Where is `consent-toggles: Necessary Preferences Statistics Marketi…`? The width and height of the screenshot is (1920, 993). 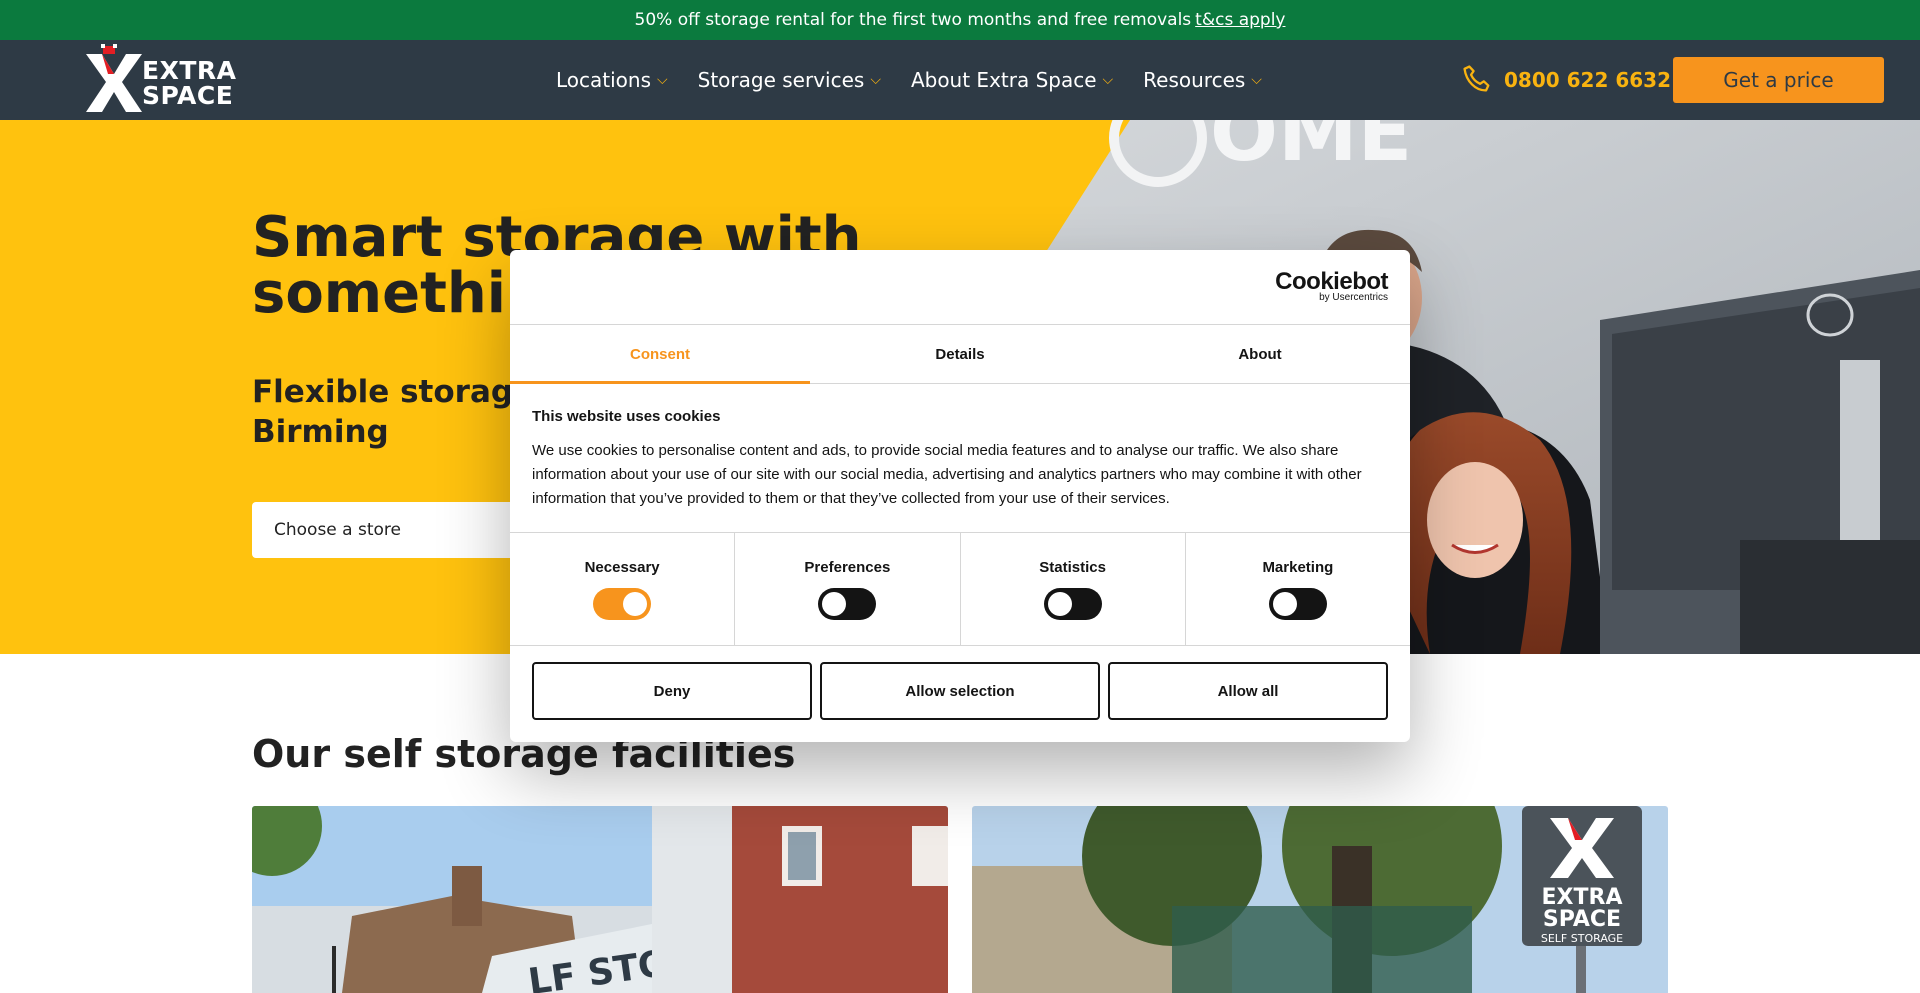
consent-toggles: Necessary Preferences Statistics Marketi… is located at coordinates (960, 589).